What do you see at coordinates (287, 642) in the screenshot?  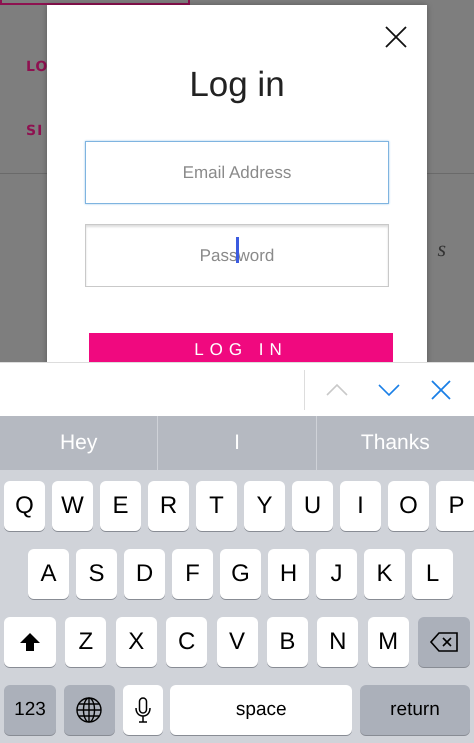 I see `letter-key: B` at bounding box center [287, 642].